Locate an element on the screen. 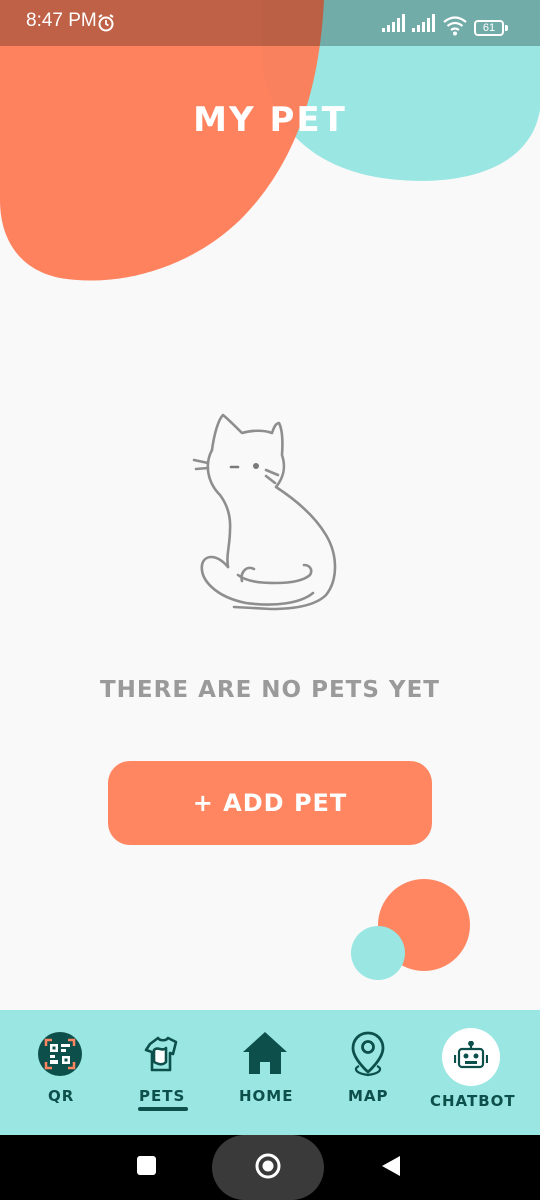 The height and width of the screenshot is (1200, 540). battery-level: 61 is located at coordinates (489, 28).